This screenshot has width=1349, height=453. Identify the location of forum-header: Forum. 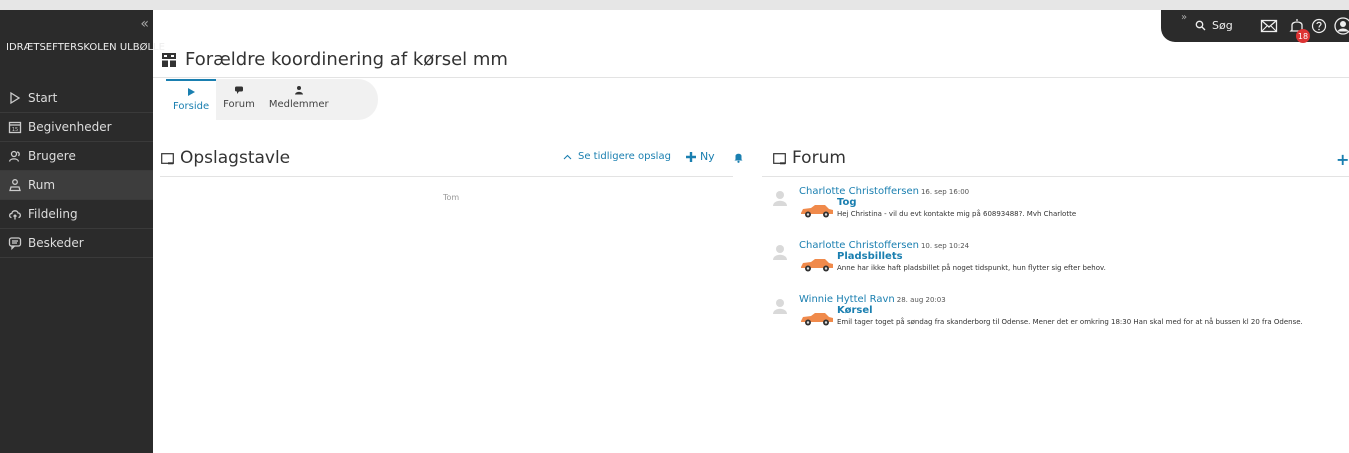
(809, 158).